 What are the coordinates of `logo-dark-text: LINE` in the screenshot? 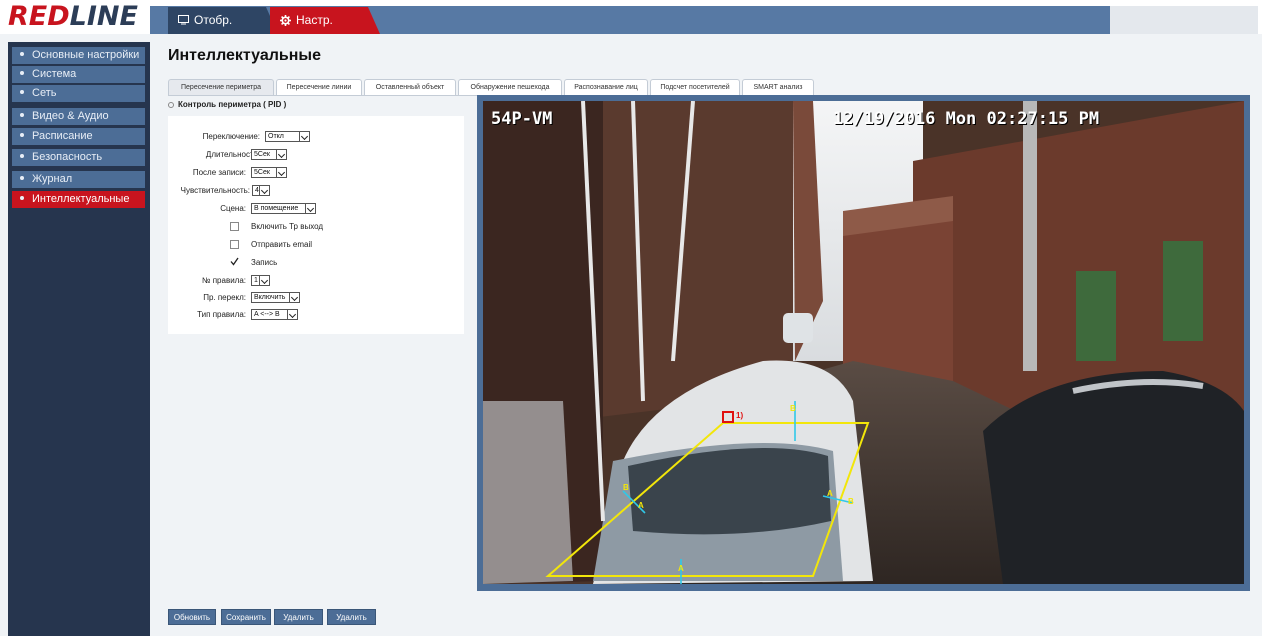 It's located at (103, 16).